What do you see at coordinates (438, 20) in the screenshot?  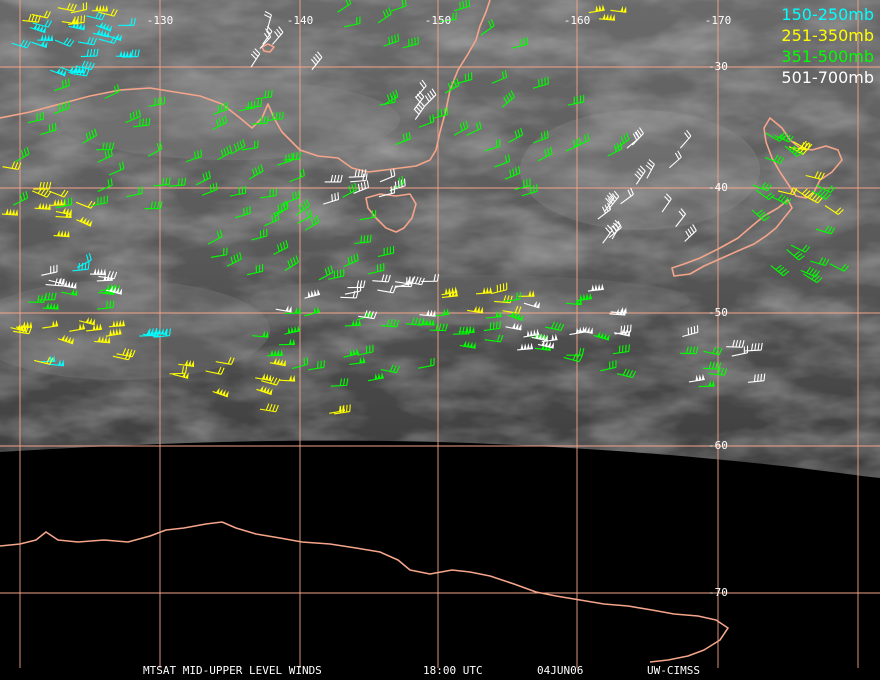 I see `longitude-label: -150` at bounding box center [438, 20].